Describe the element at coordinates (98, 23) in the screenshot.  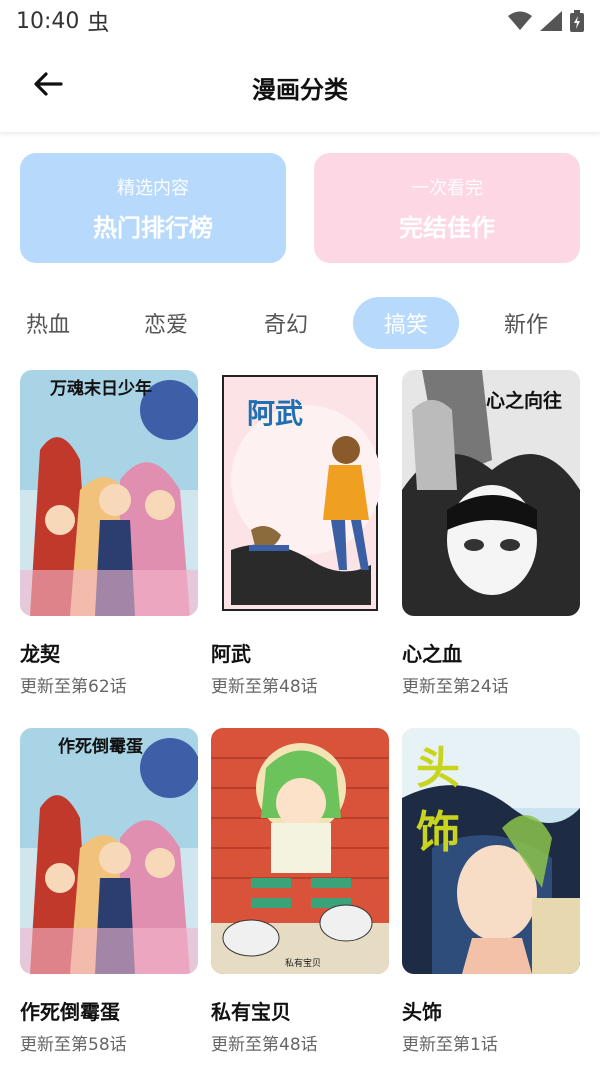
I see `debug-bug-icon: 虫` at that location.